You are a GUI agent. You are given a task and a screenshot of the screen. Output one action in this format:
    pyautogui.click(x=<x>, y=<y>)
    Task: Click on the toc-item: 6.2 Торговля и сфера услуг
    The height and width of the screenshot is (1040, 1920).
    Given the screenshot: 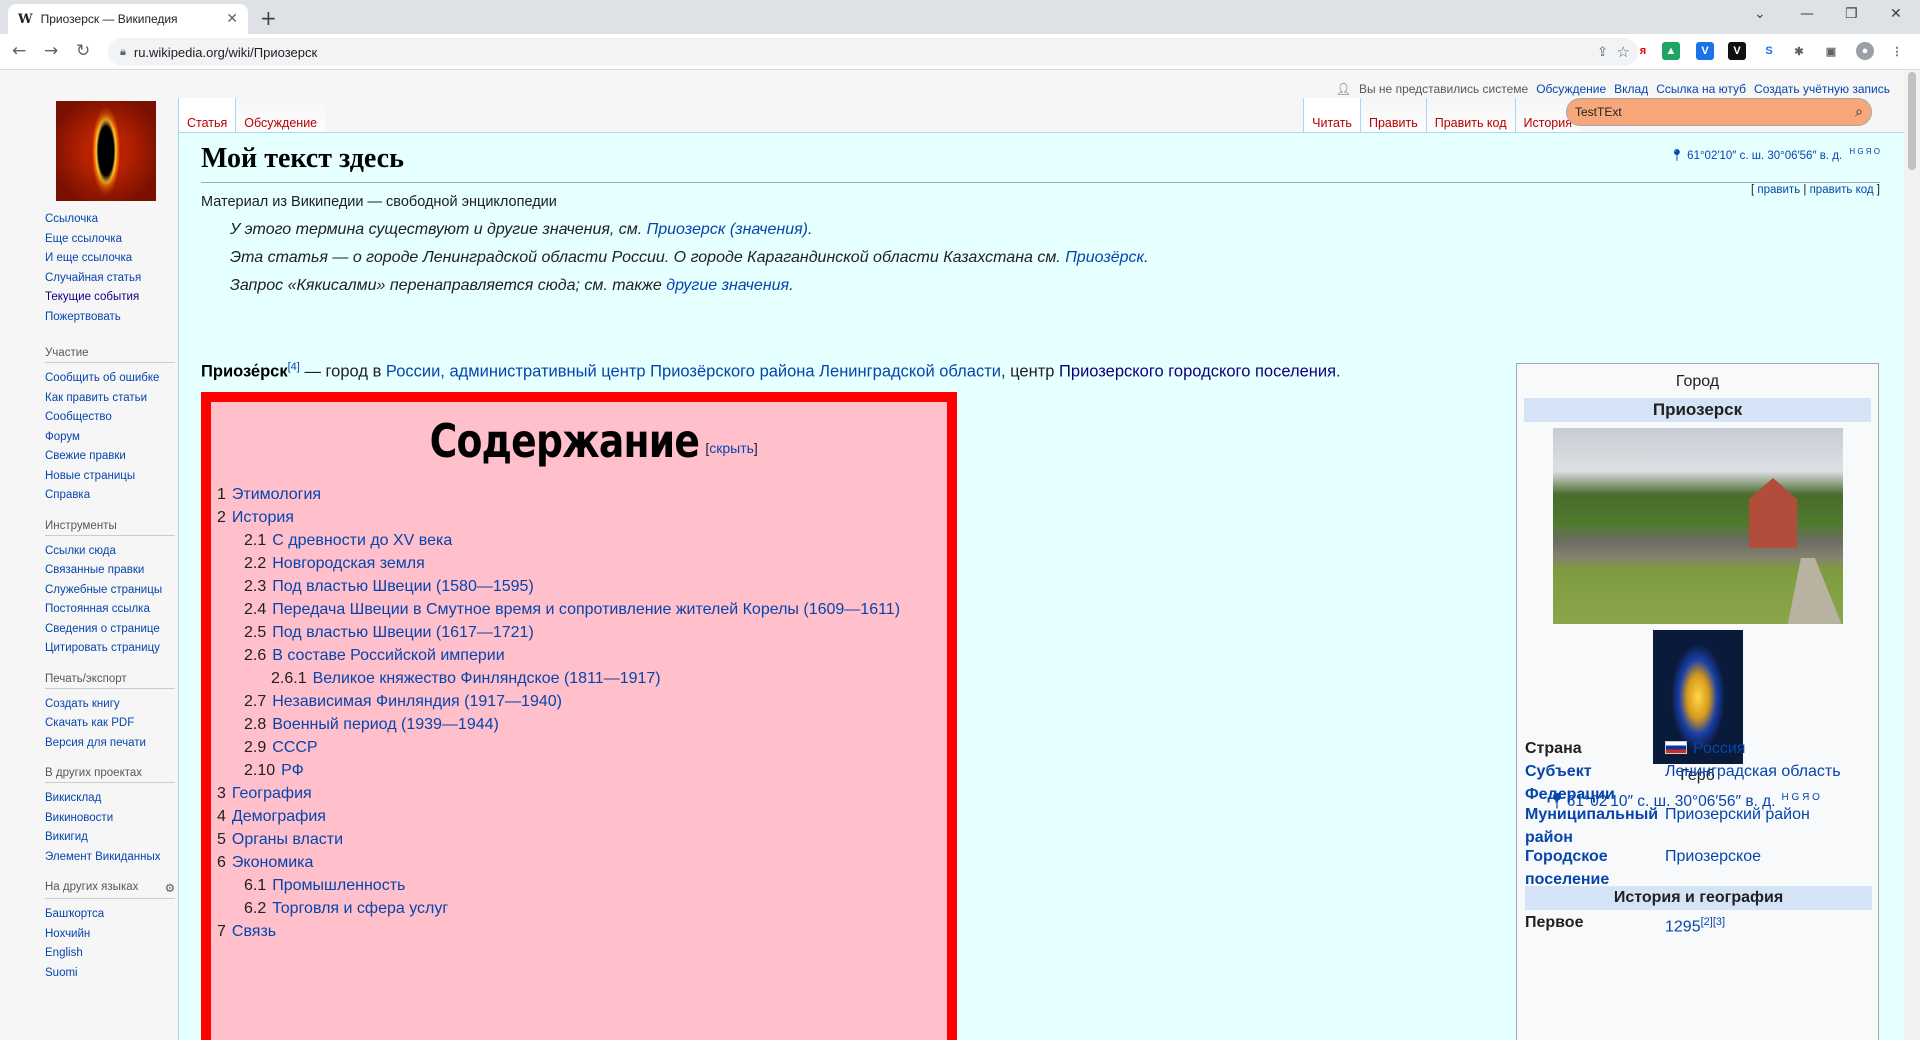 What is the action you would take?
    pyautogui.click(x=346, y=909)
    